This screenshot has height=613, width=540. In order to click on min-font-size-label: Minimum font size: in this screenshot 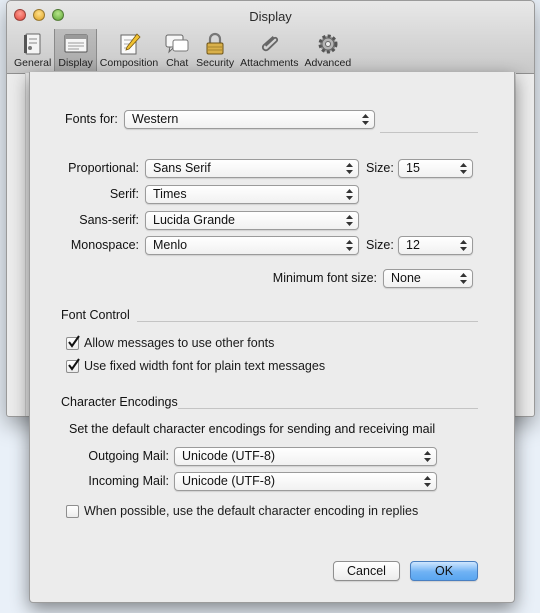, I will do `click(324, 278)`.